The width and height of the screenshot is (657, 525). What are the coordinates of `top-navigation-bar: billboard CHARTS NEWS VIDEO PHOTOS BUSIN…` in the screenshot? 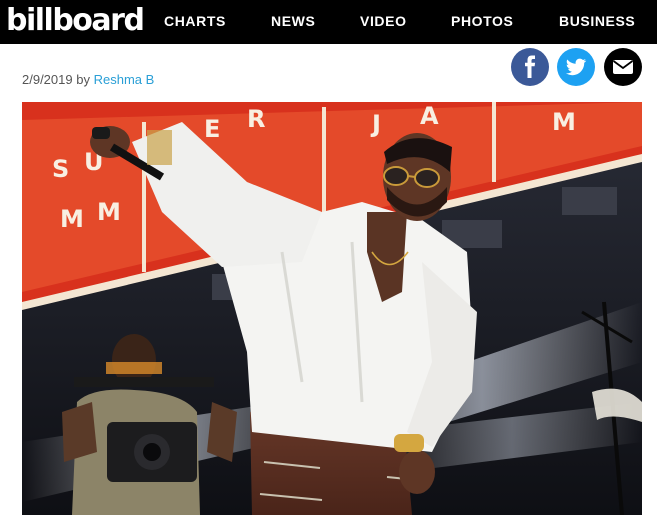 It's located at (328, 22).